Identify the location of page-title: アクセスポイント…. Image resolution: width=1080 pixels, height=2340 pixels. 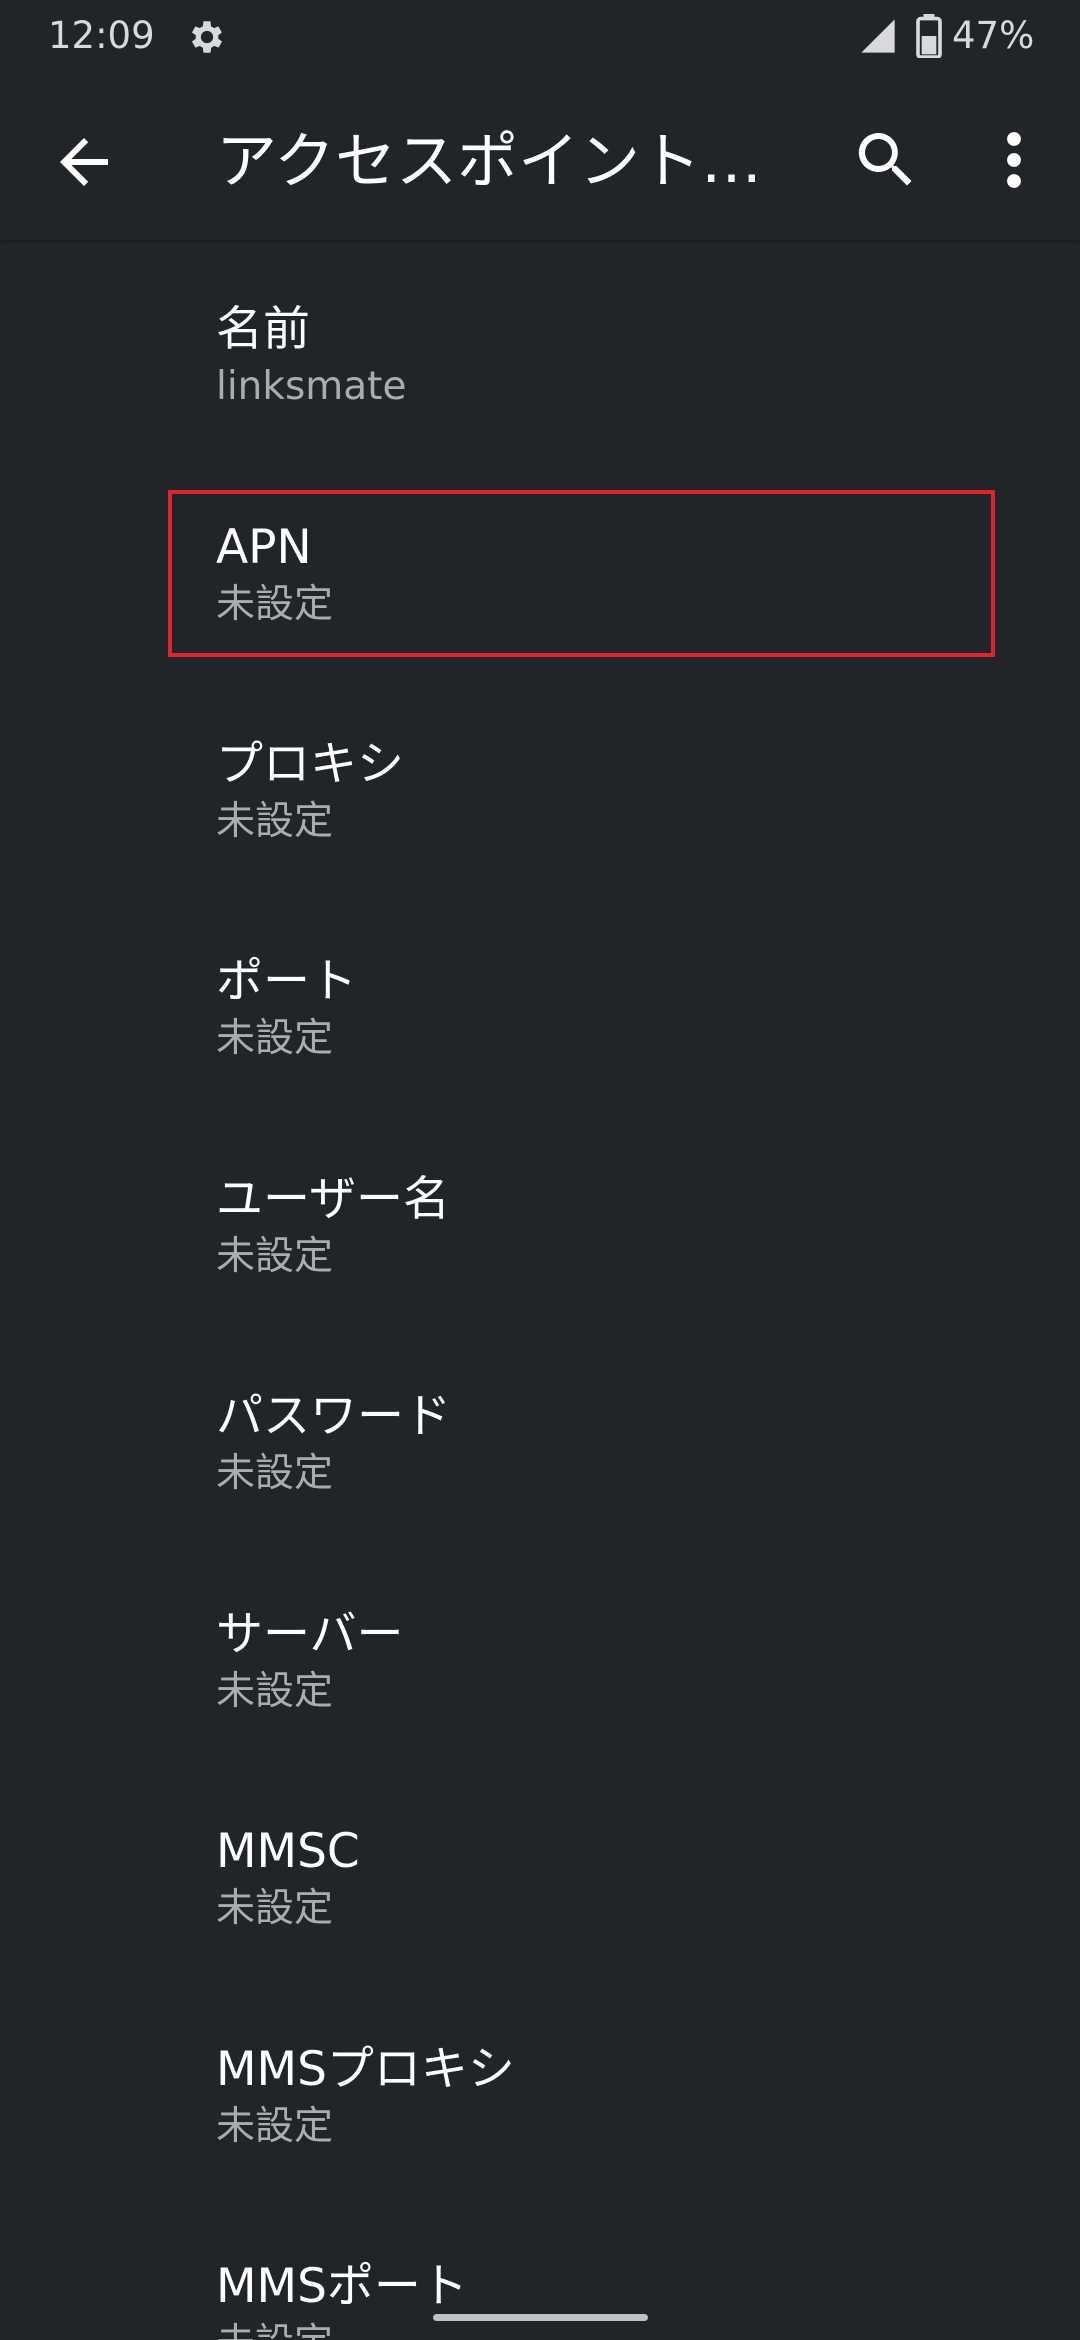
(489, 161).